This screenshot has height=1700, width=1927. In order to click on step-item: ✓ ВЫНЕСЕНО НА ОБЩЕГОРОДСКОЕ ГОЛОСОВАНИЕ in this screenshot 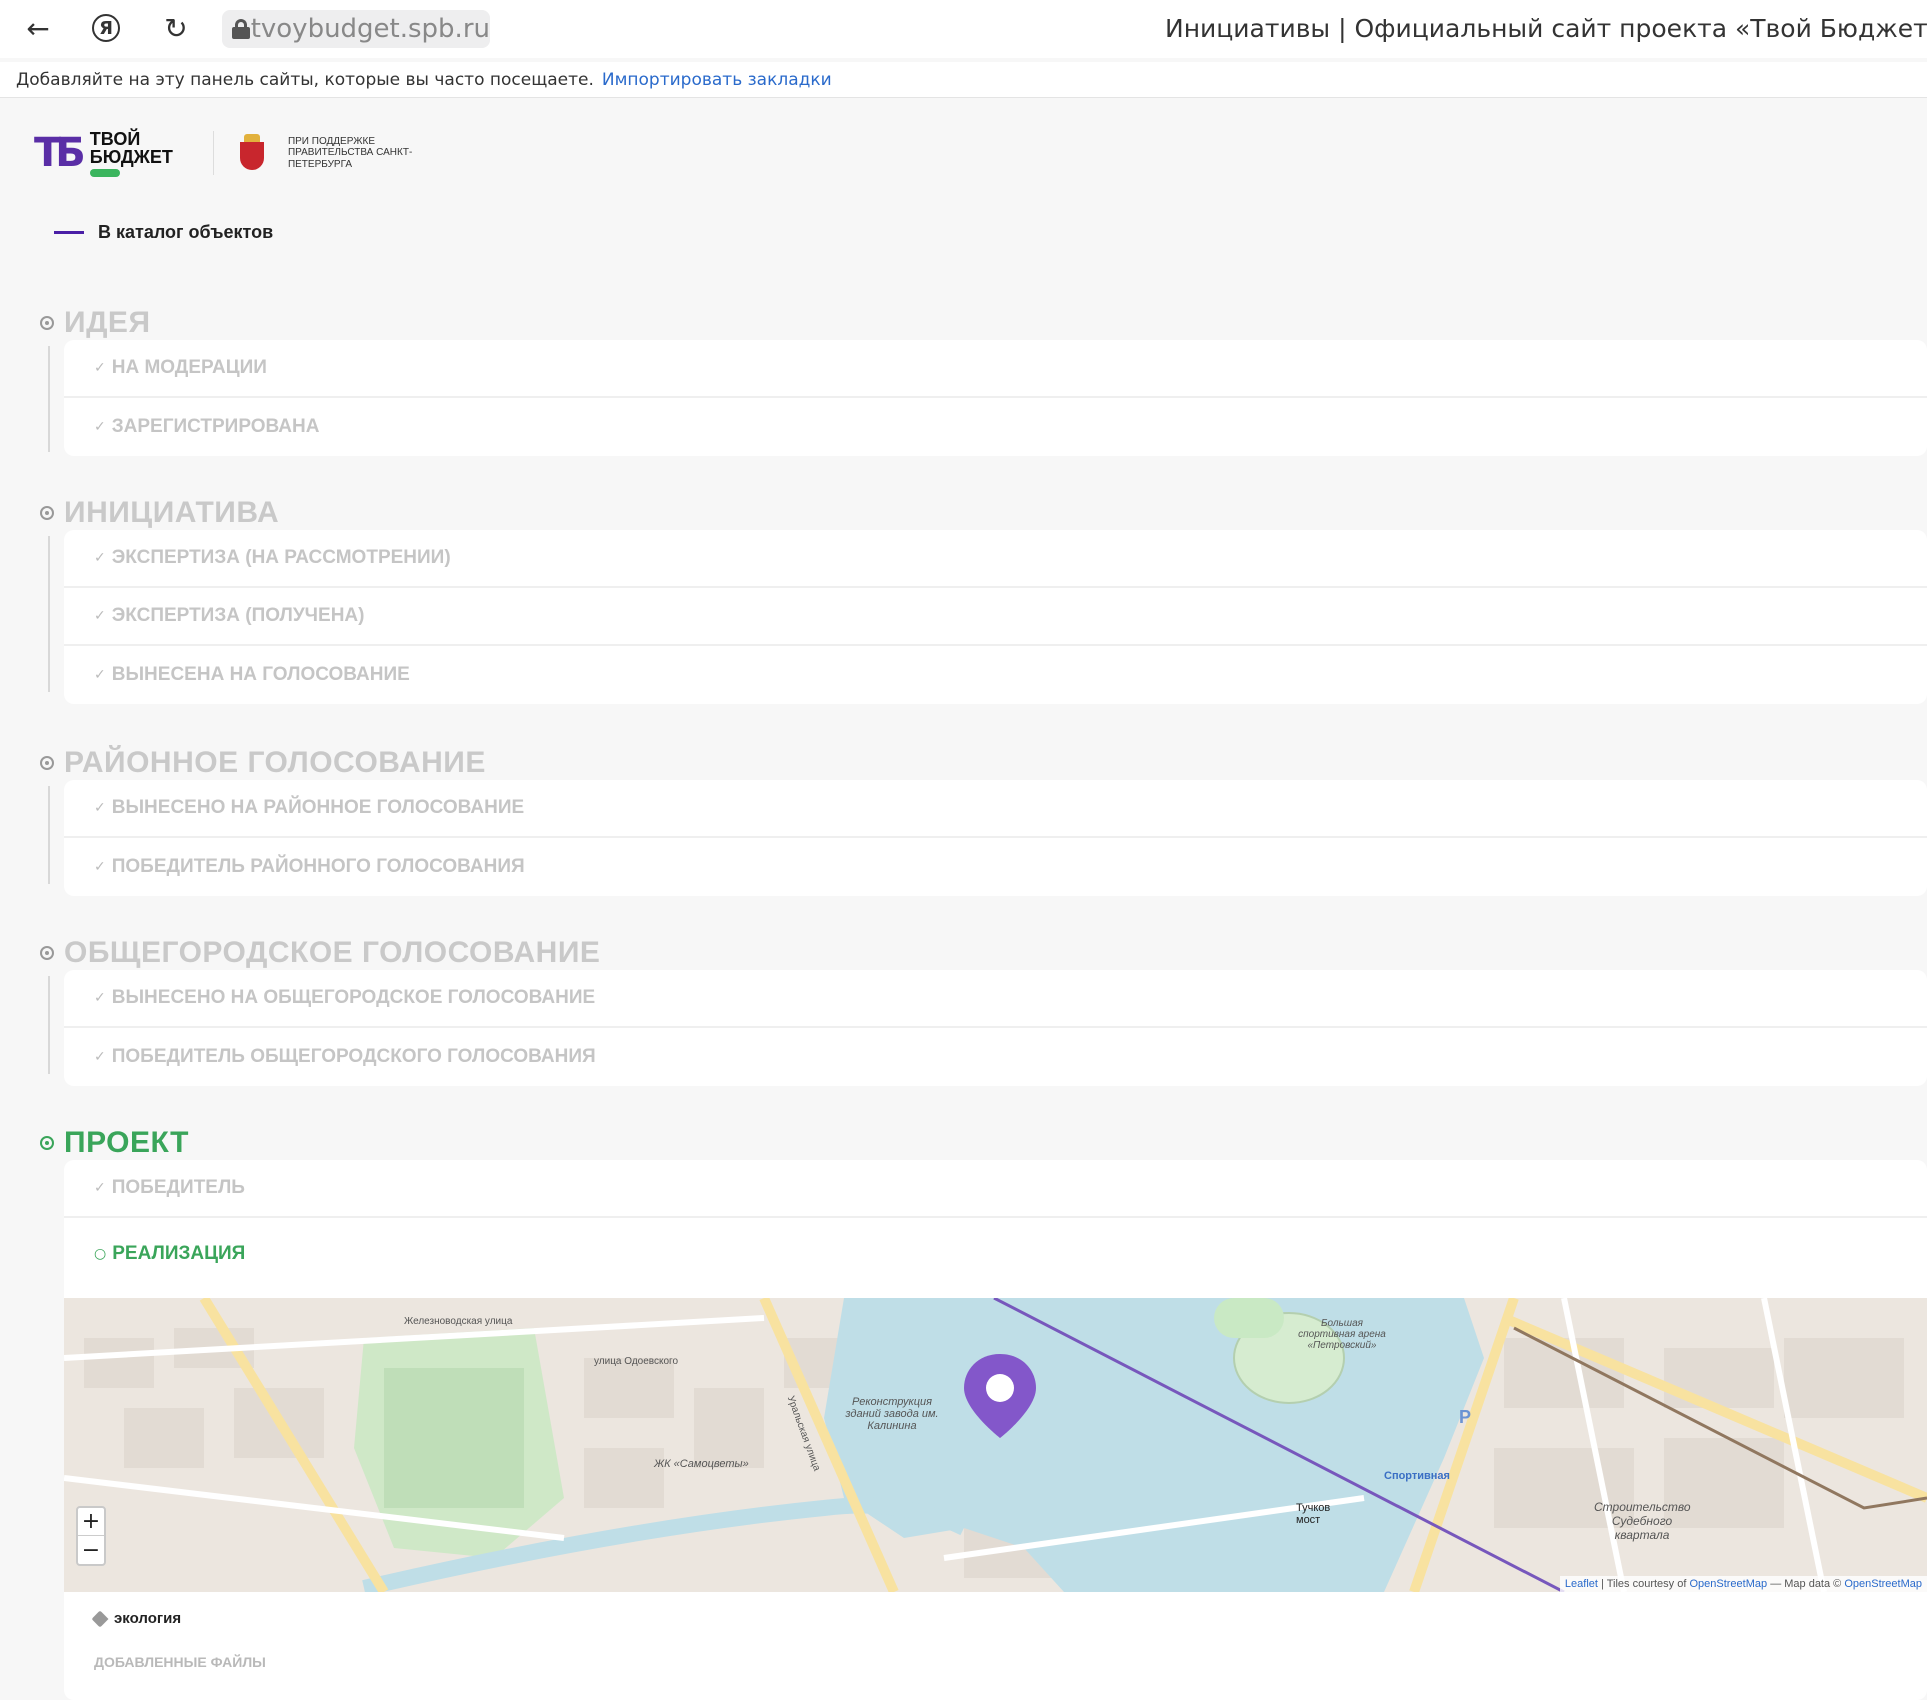, I will do `click(995, 999)`.